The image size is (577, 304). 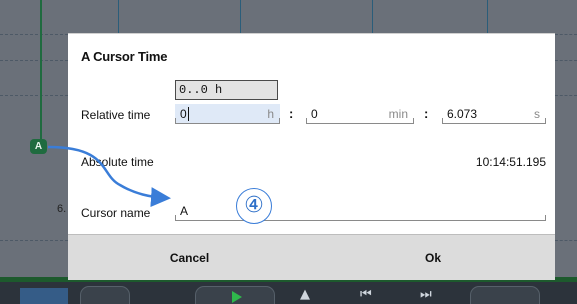 I want to click on minutes-value: 0, so click(x=314, y=114).